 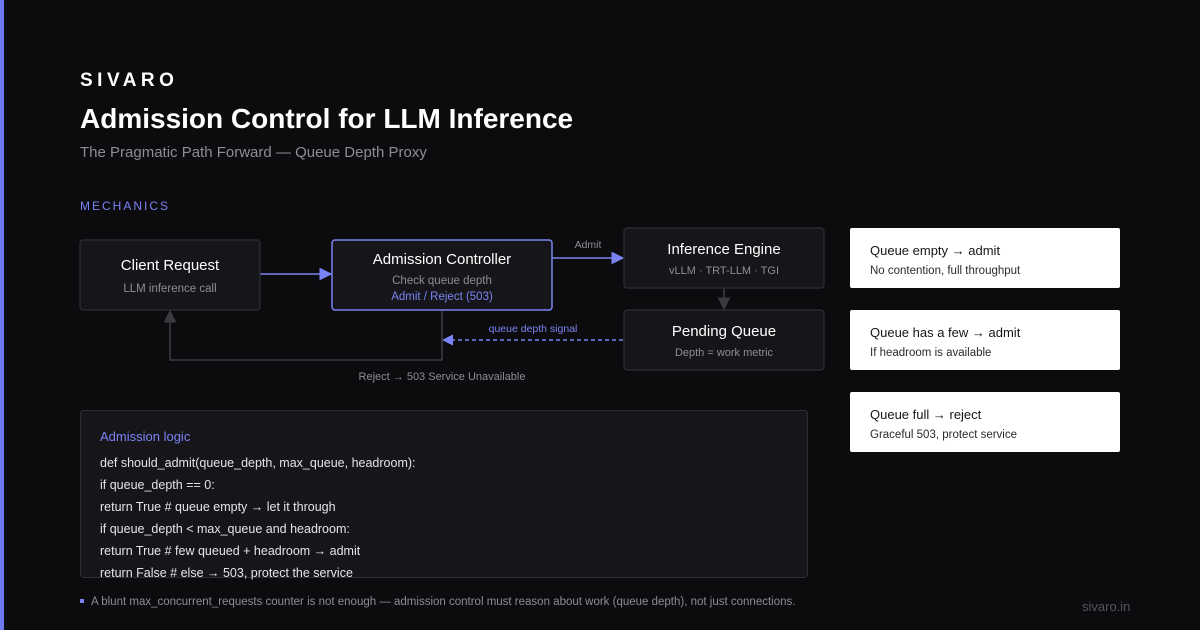 I want to click on edge-label-reject: Reject → 503 Service Unavailable, so click(x=442, y=377).